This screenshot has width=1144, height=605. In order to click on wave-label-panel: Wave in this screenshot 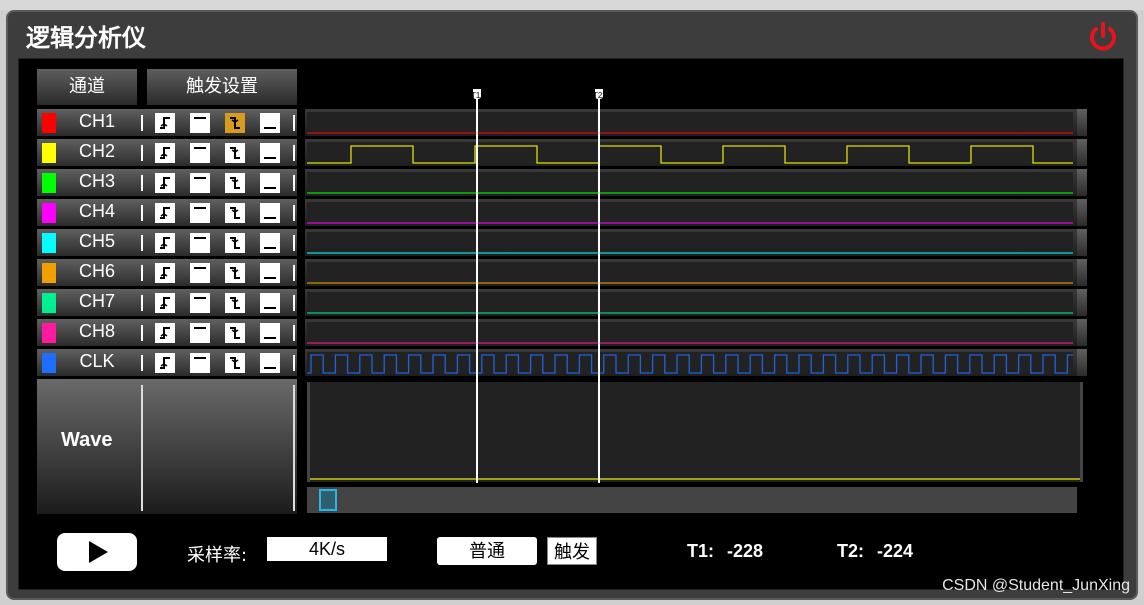, I will do `click(167, 446)`.